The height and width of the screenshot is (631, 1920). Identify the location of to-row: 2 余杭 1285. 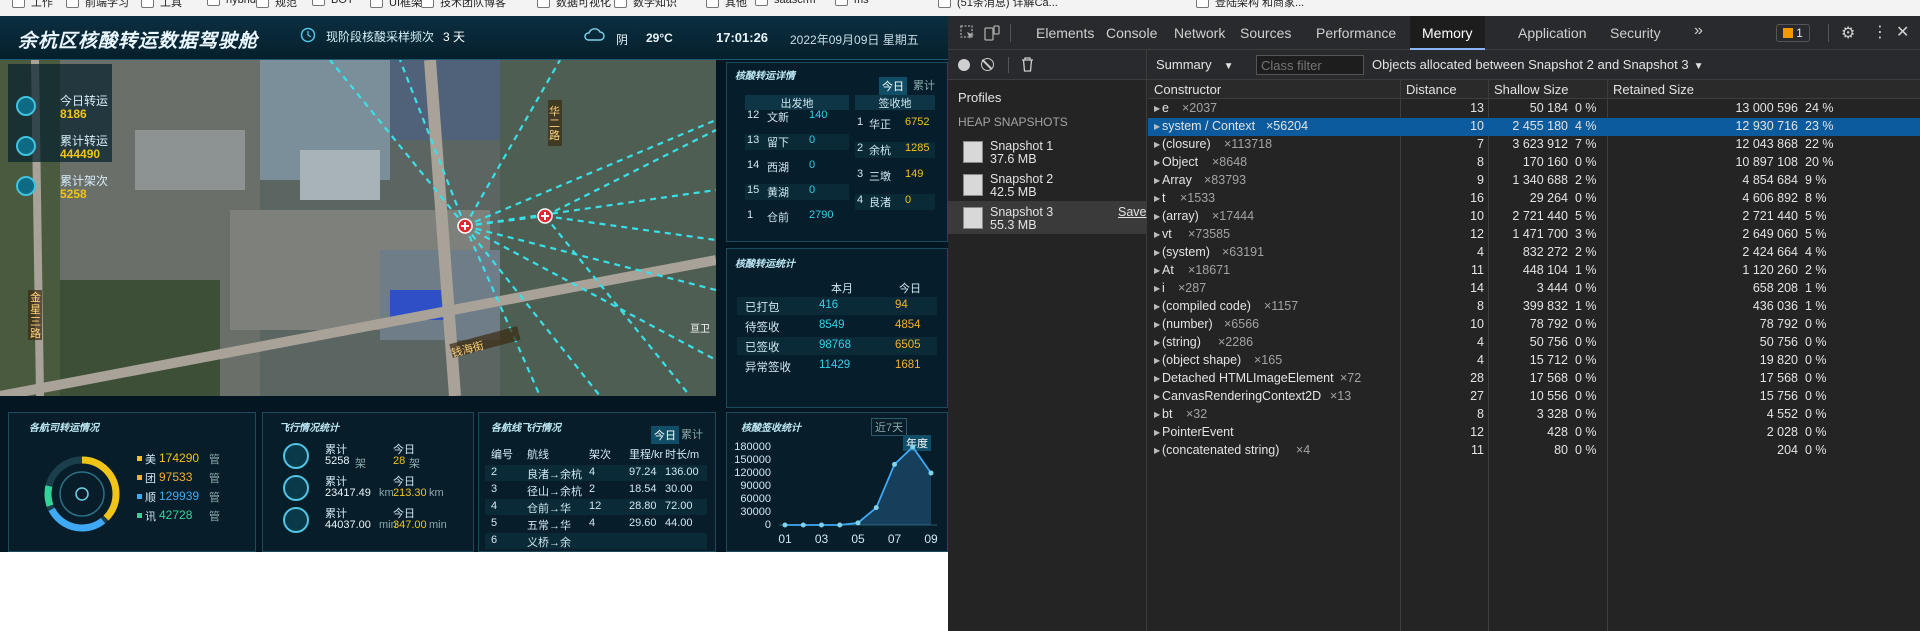
(895, 150).